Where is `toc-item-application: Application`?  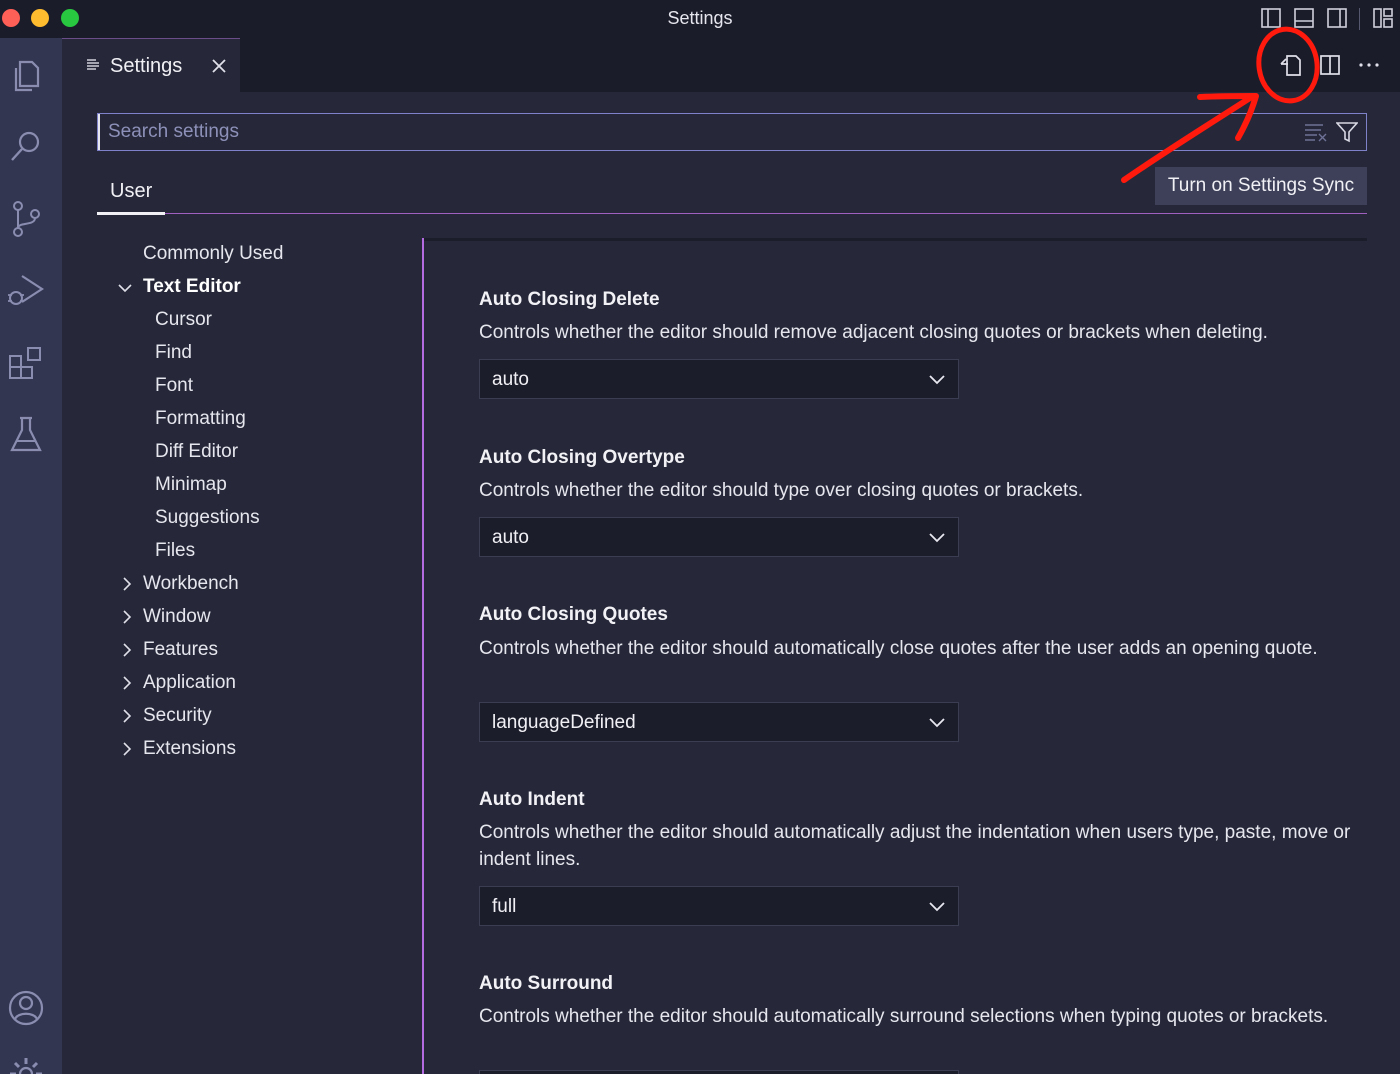
toc-item-application: Application is located at coordinates (189, 683).